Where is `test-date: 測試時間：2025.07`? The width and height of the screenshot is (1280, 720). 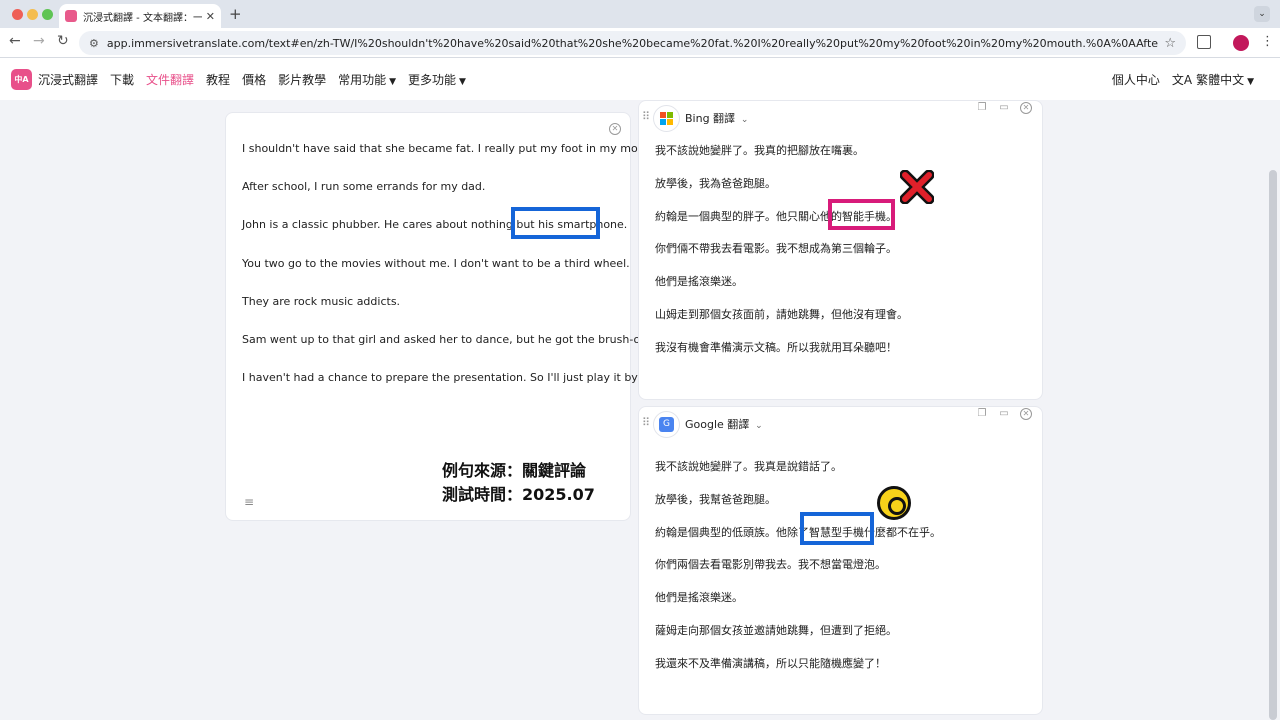 test-date: 測試時間：2025.07 is located at coordinates (518, 494).